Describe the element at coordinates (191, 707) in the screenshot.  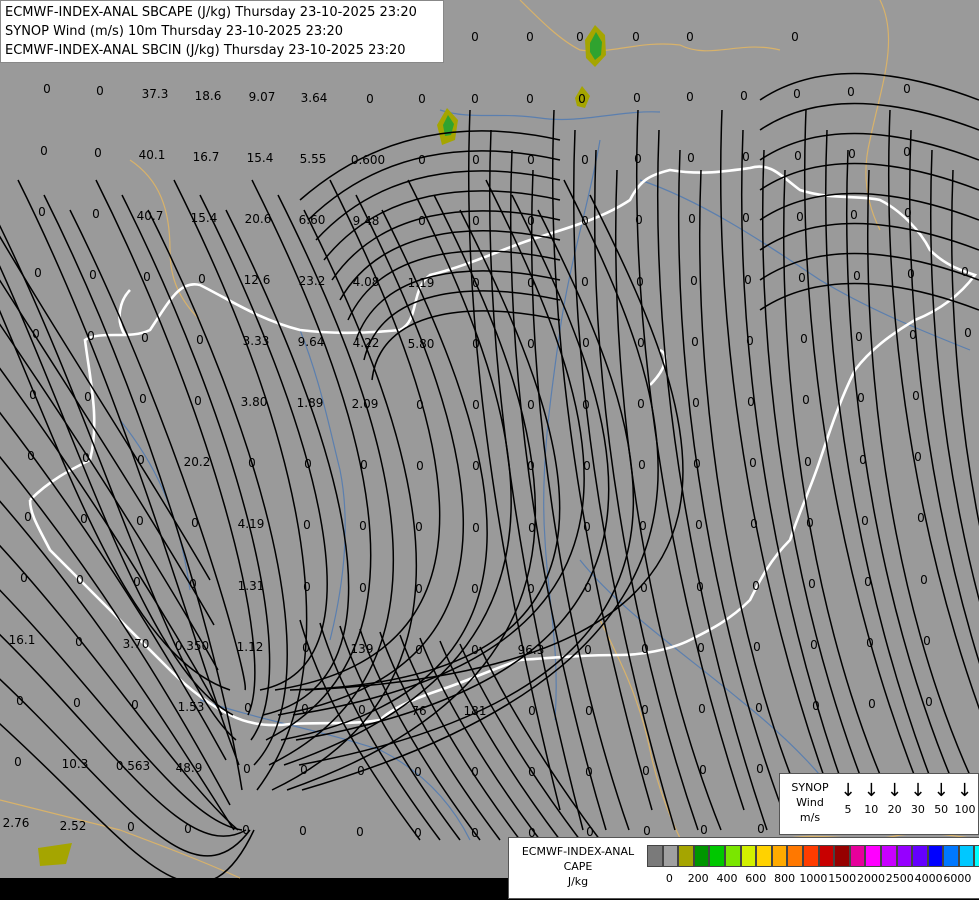
I see `cape-value-label: 1.53` at that location.